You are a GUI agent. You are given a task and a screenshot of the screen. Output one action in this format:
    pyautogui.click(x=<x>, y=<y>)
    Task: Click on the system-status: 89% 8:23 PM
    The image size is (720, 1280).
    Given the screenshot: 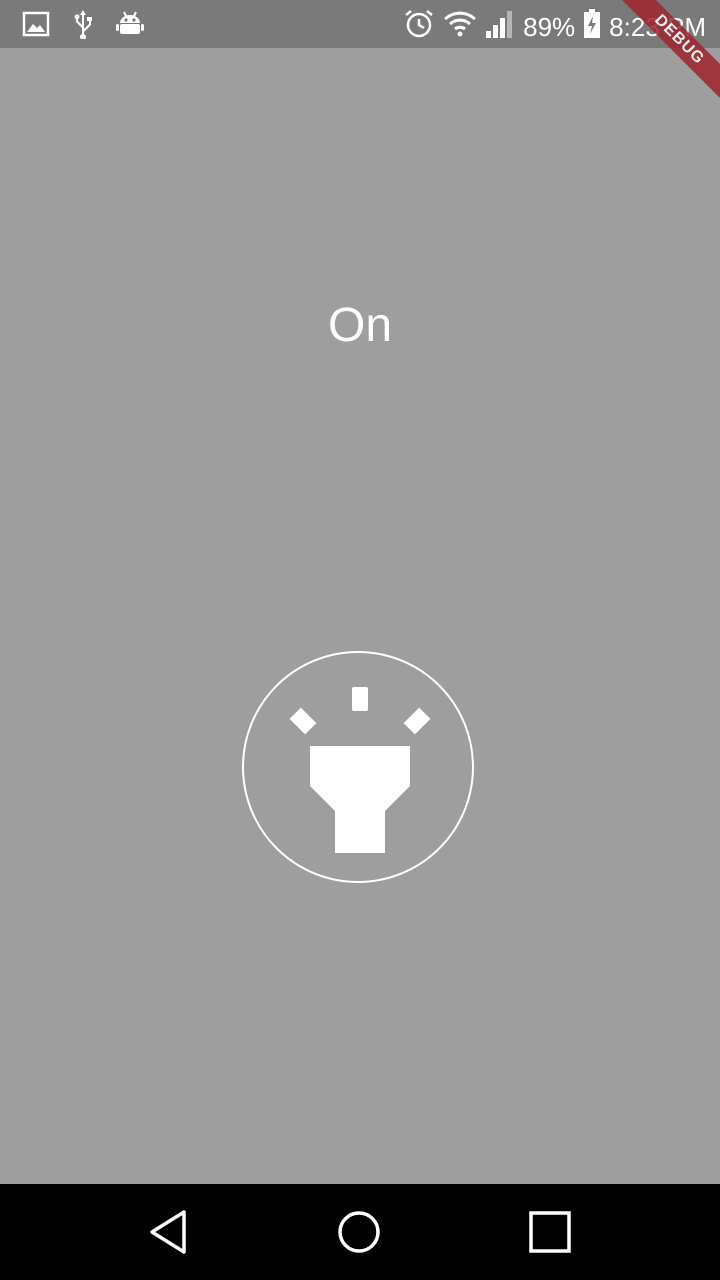 What is the action you would take?
    pyautogui.click(x=554, y=26)
    